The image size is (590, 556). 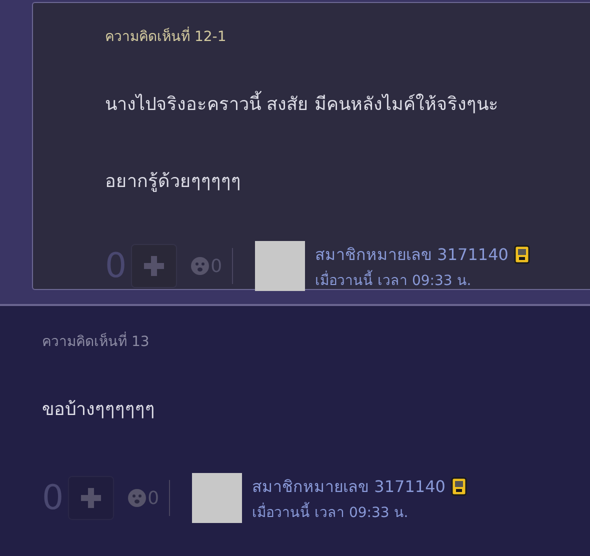 What do you see at coordinates (347, 36) in the screenshot?
I see `comment-number: ความคิดเห็นที่ 12-1` at bounding box center [347, 36].